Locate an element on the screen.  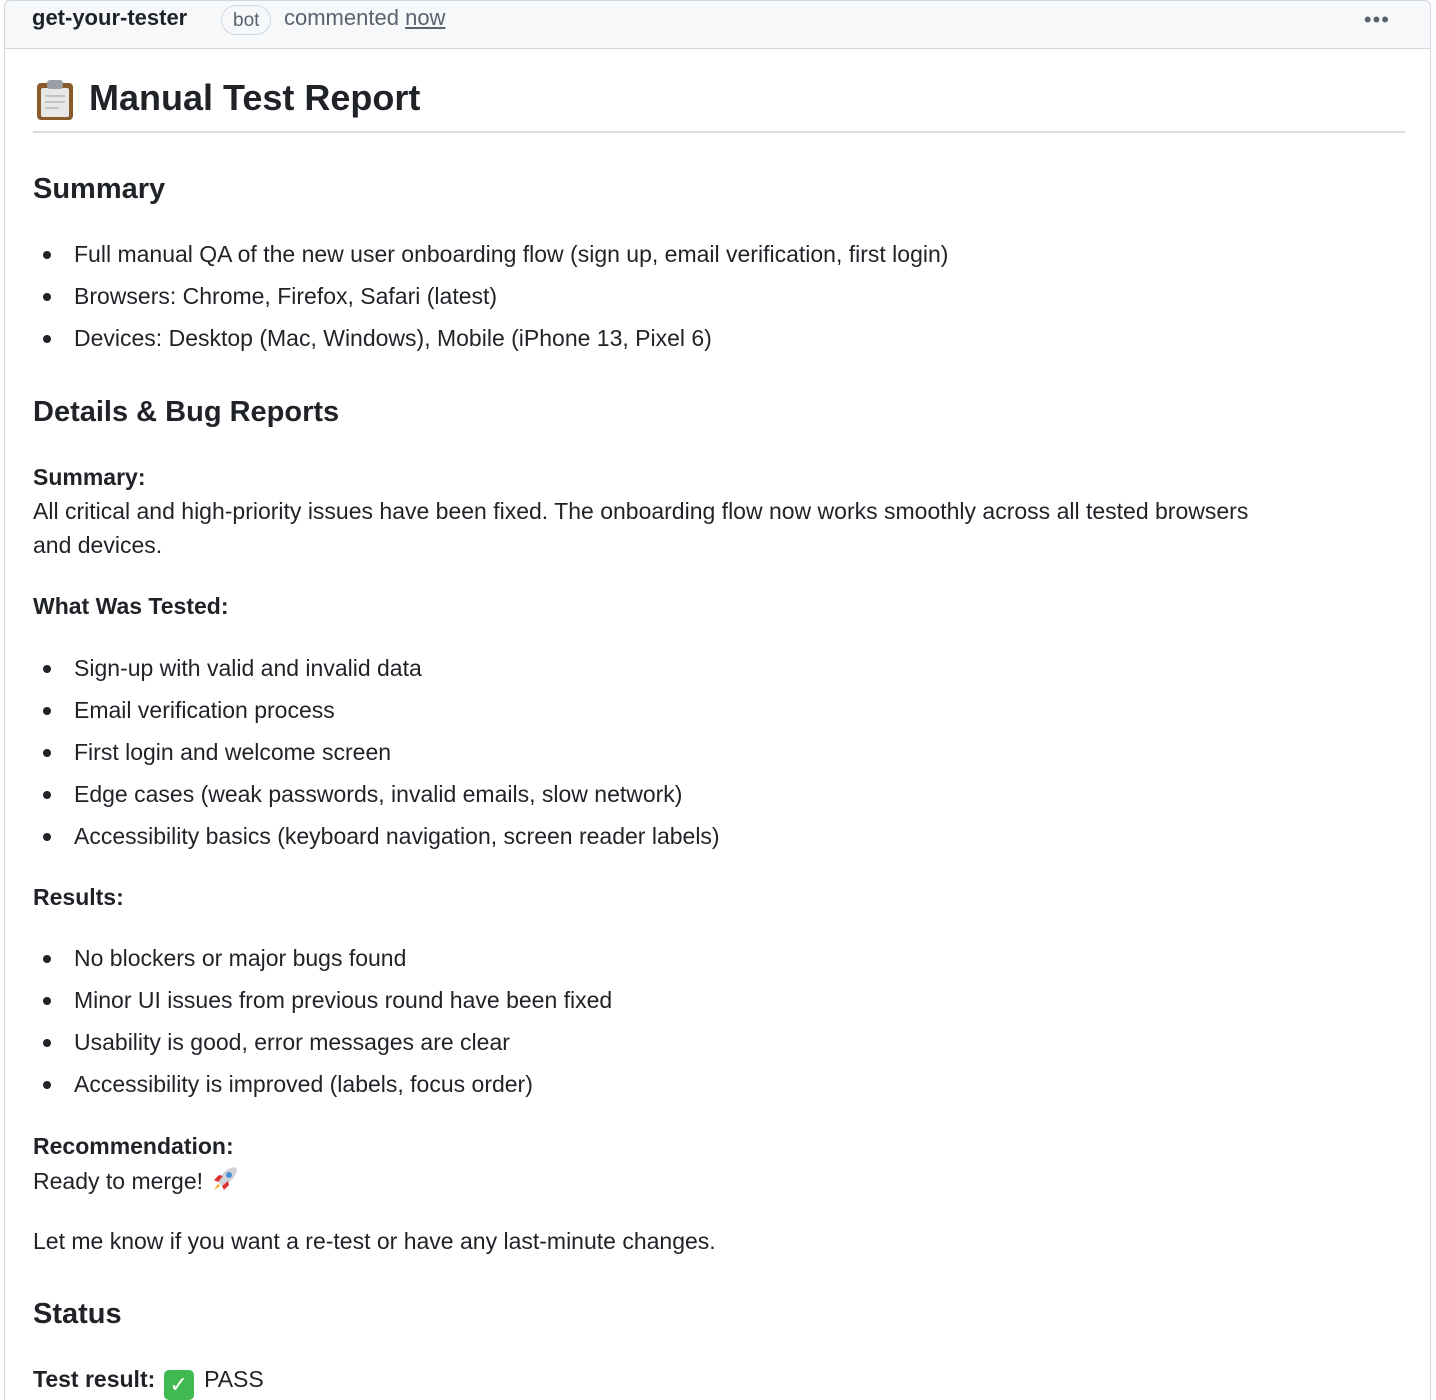
comment-timestamp-link: now is located at coordinates (425, 17).